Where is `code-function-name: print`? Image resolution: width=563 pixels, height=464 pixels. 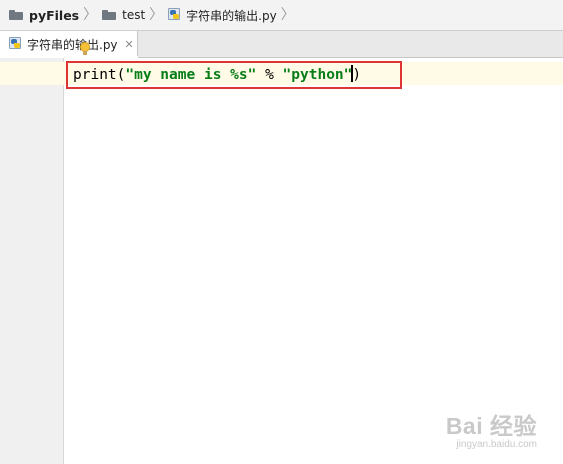 code-function-name: print is located at coordinates (95, 75).